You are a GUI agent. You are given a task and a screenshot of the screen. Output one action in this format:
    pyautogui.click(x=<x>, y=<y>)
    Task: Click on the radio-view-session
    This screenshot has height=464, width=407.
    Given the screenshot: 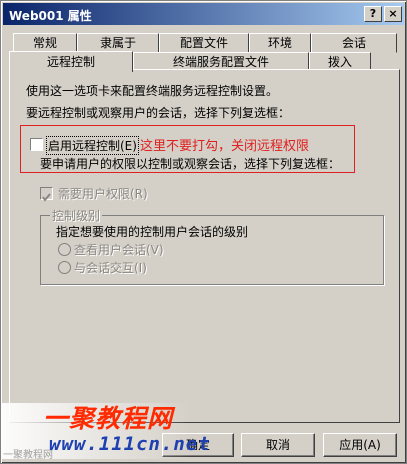 What is the action you would take?
    pyautogui.click(x=64, y=249)
    